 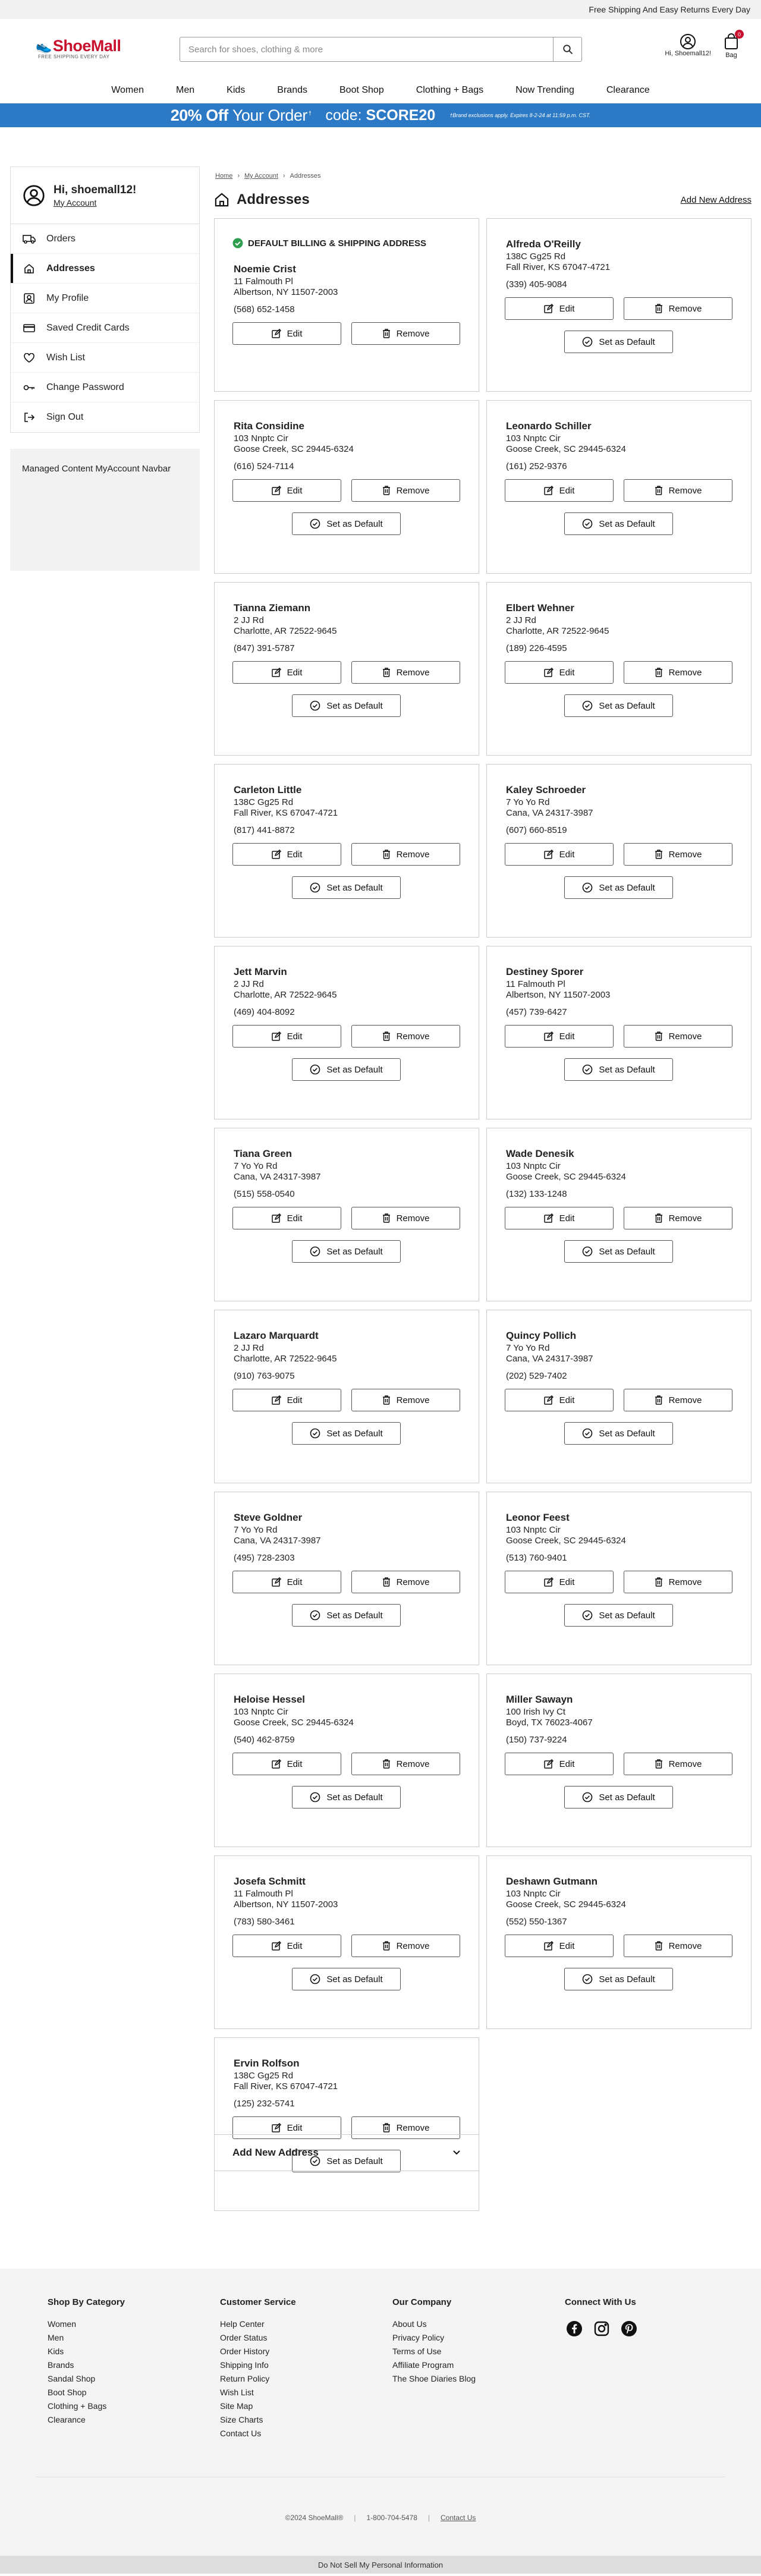 What do you see at coordinates (258, 2433) in the screenshot?
I see `footer-link: Contact Us` at bounding box center [258, 2433].